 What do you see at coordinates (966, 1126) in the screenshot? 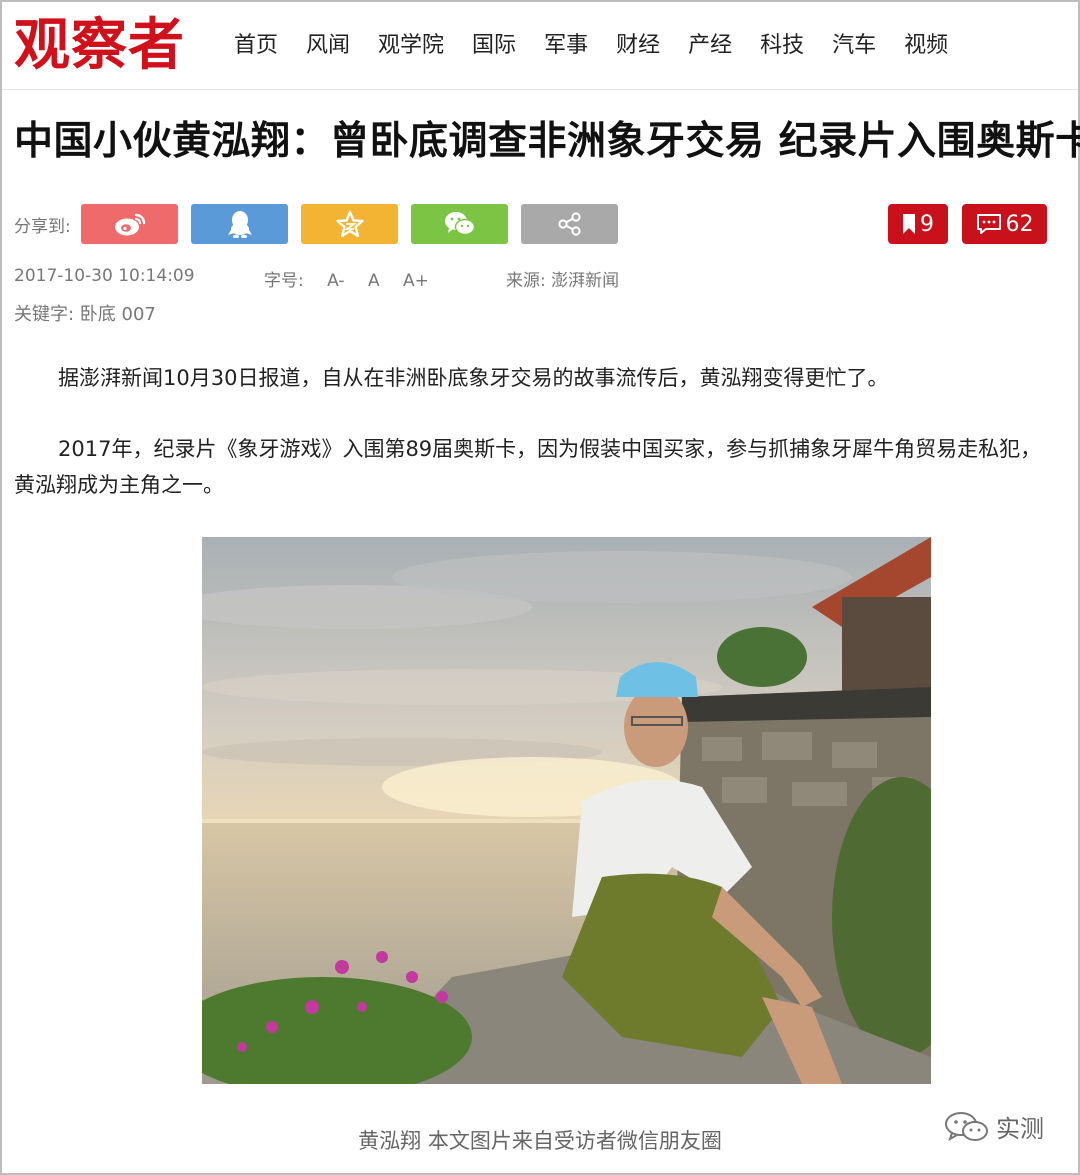
I see `wechat-watermark-icon` at bounding box center [966, 1126].